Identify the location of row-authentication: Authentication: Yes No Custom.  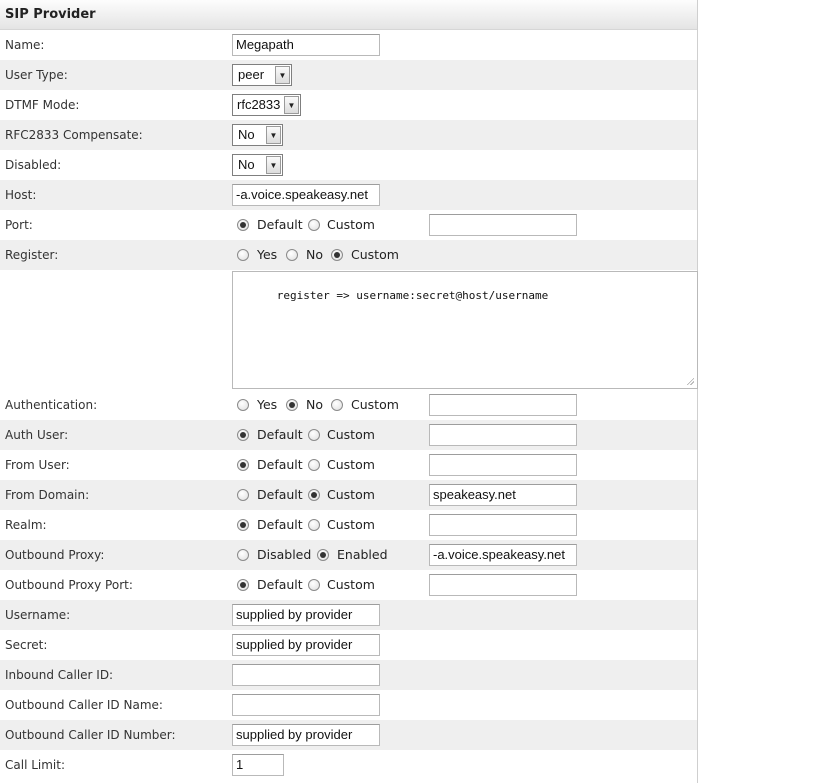
(348, 405).